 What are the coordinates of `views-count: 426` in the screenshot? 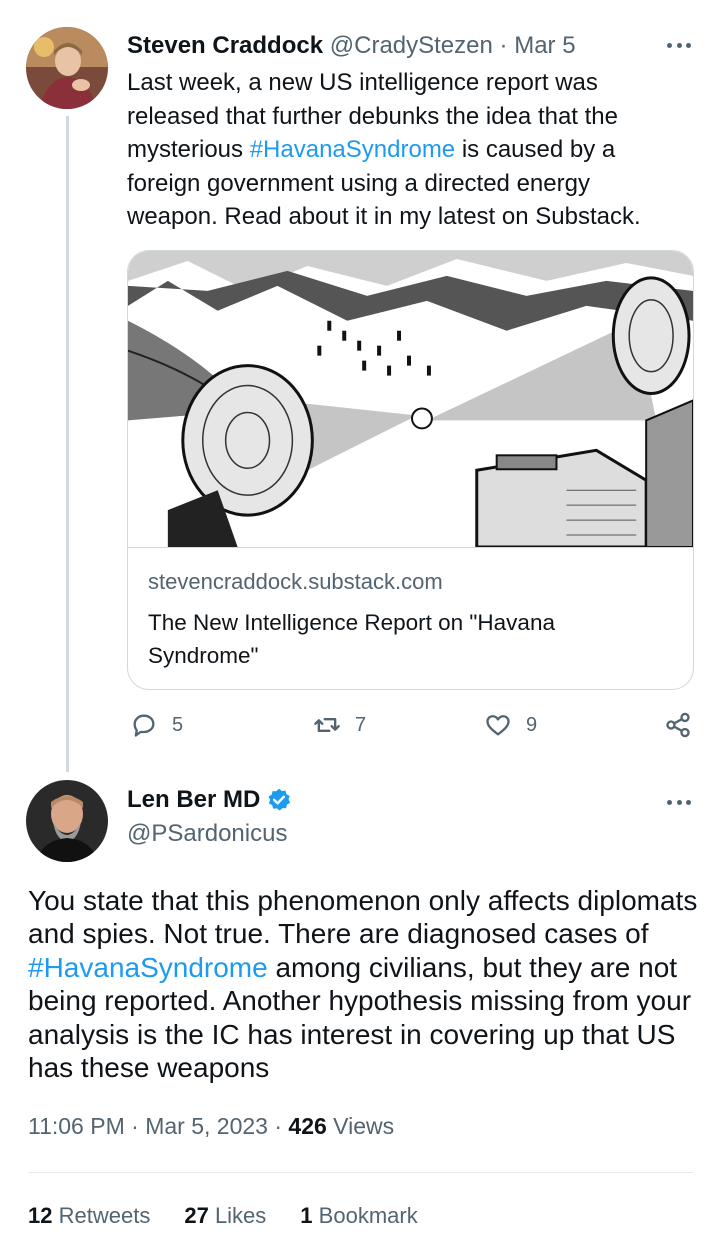 It's located at (307, 1126).